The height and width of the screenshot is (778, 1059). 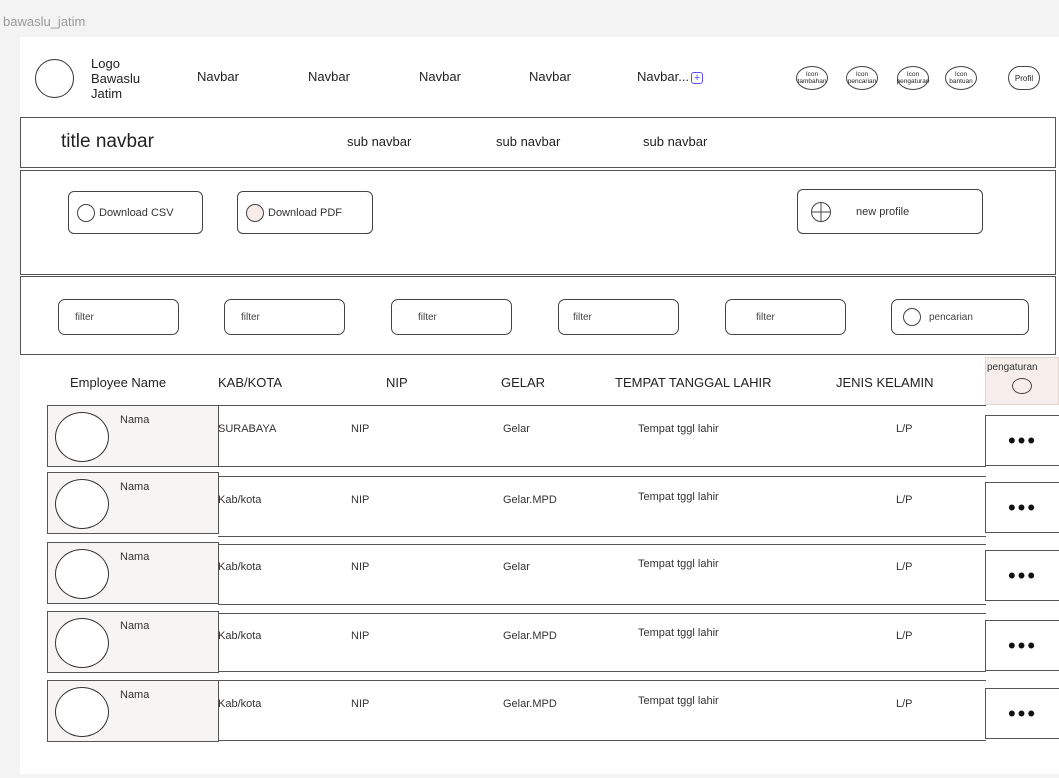 What do you see at coordinates (451, 317) in the screenshot?
I see `filter-input-3: filter` at bounding box center [451, 317].